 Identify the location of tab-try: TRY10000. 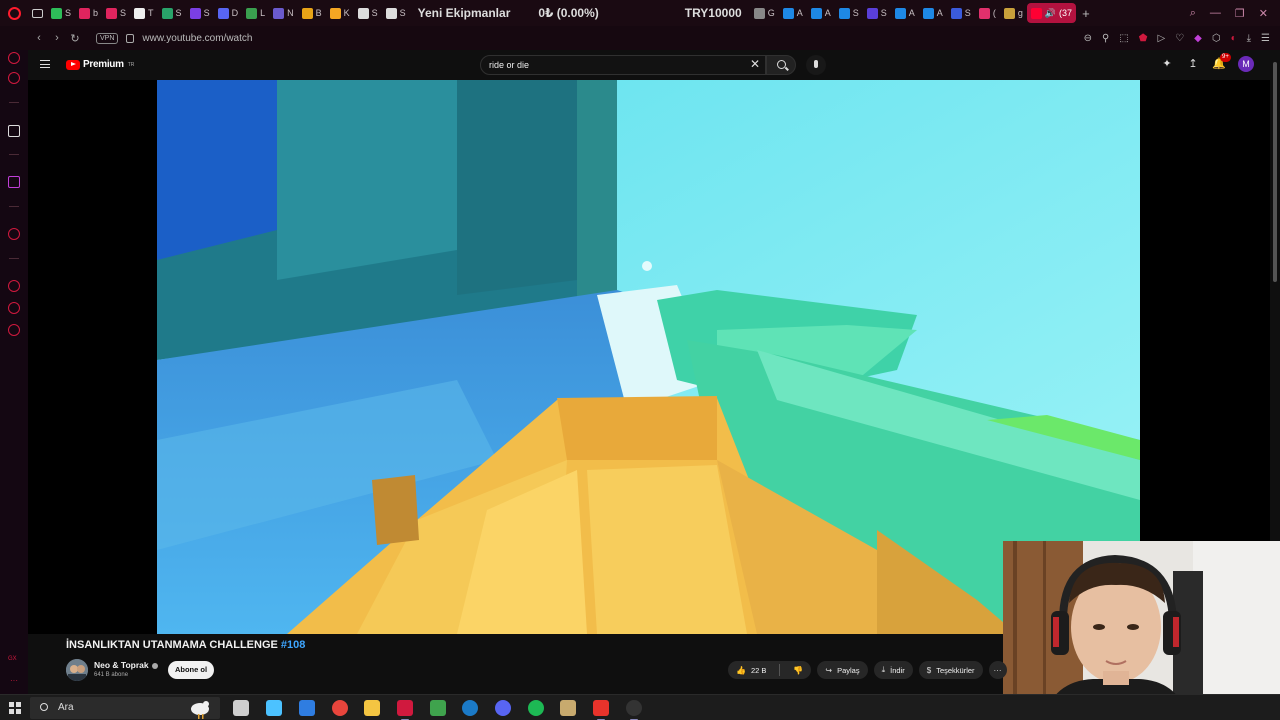
(713, 13).